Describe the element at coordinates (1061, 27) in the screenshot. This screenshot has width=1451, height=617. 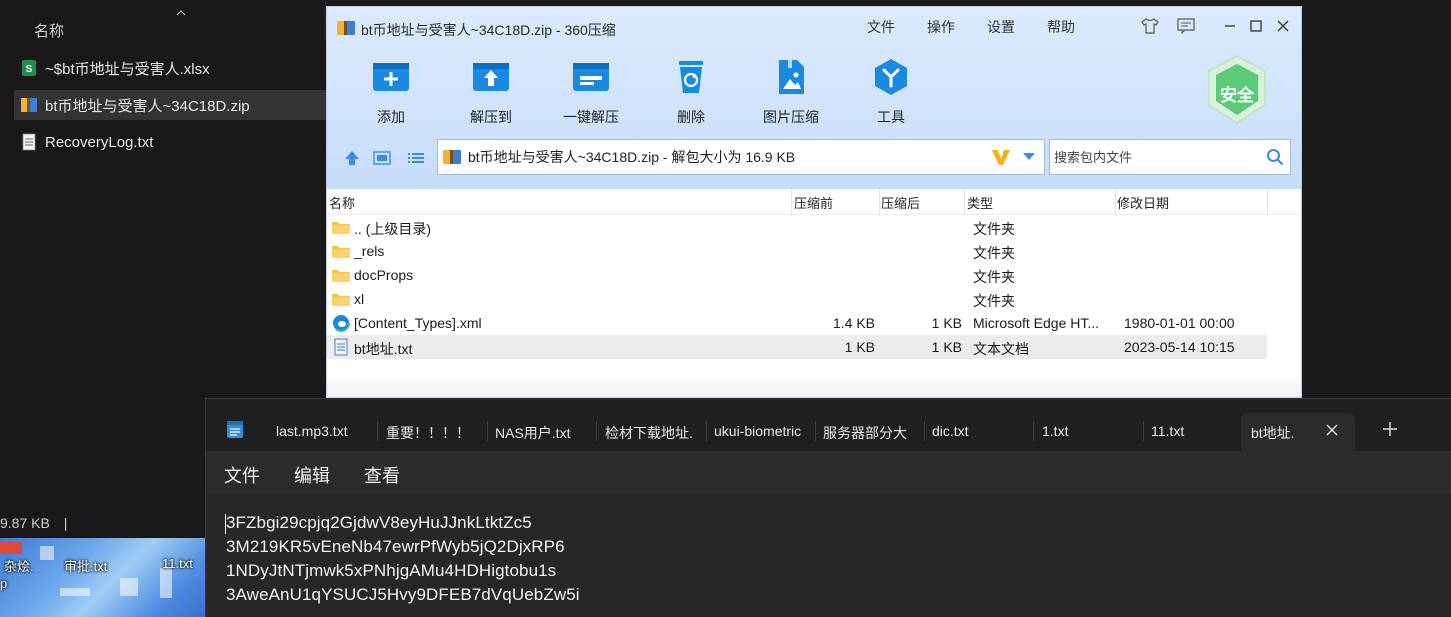
I see `menu-help: 帮助` at that location.